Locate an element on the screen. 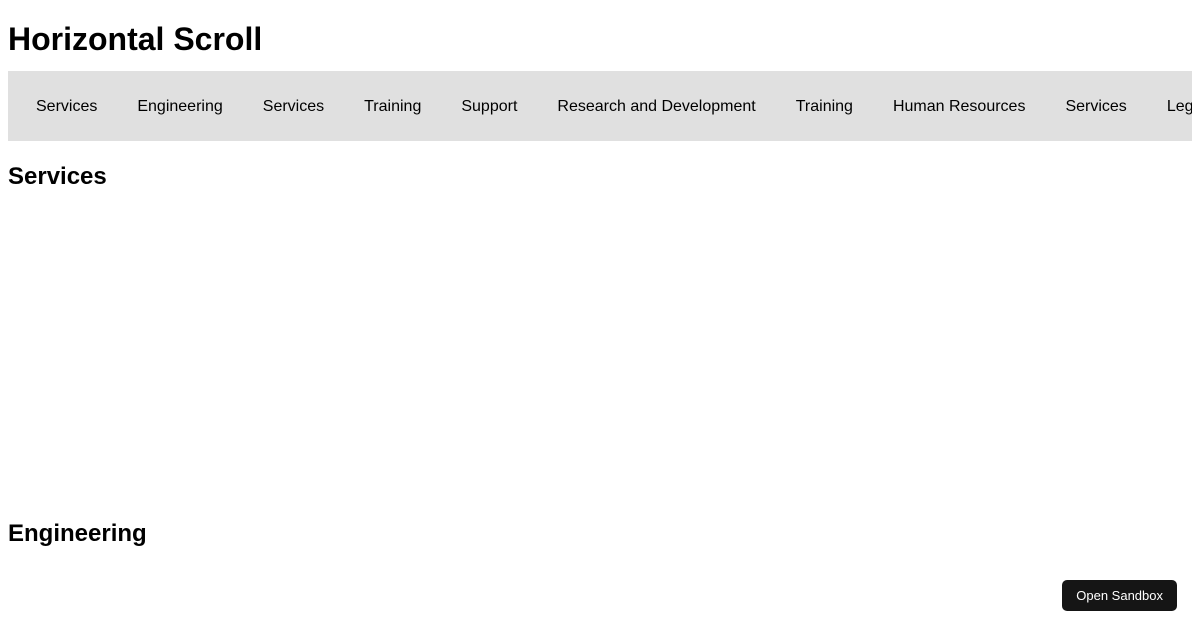  nav-item-training-1: Training is located at coordinates (392, 106).